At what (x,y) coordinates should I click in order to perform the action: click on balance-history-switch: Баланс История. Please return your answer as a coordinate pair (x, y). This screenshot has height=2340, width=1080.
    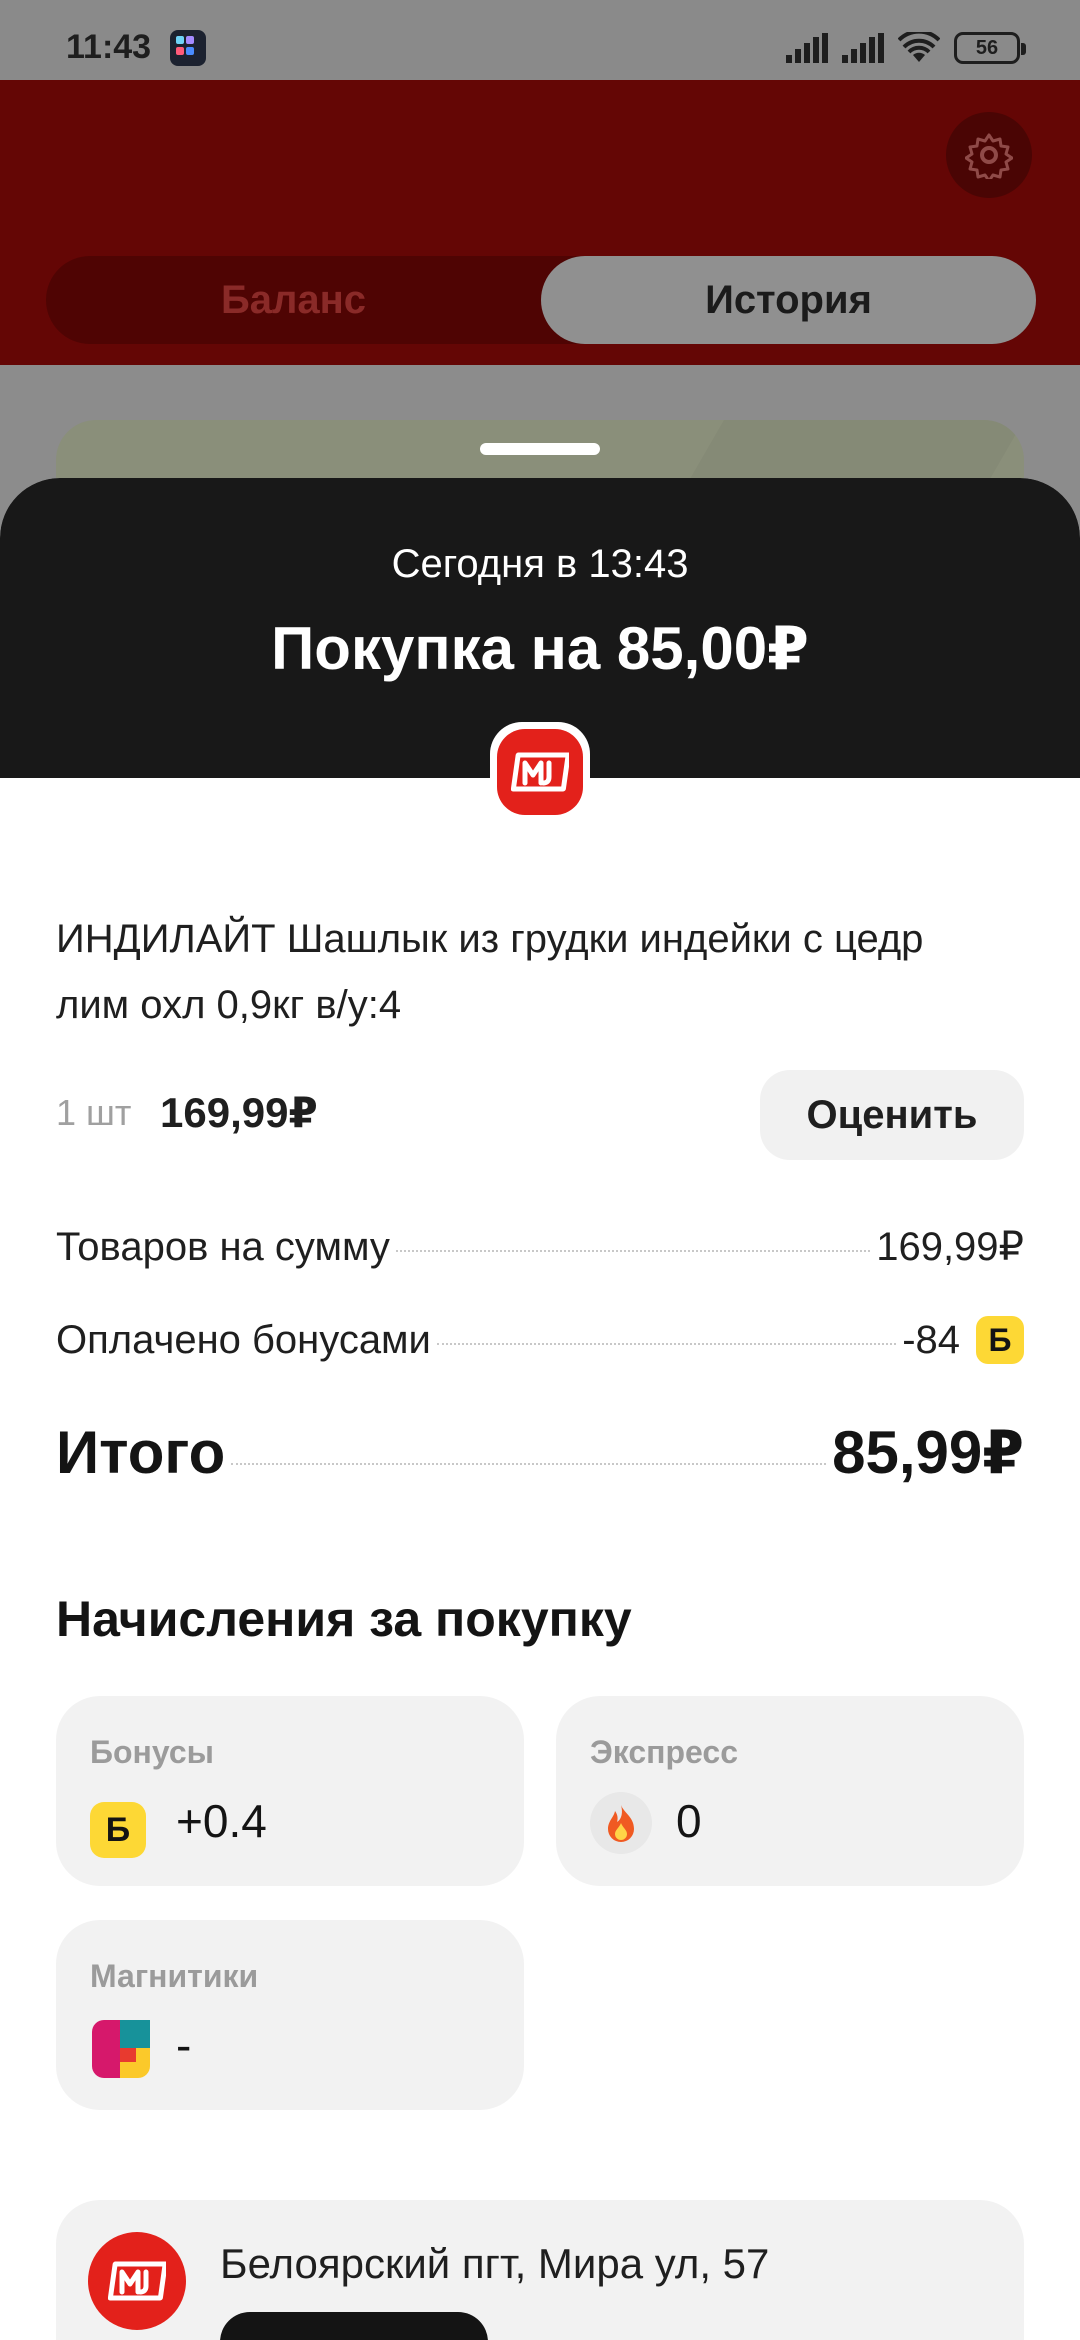
    Looking at the image, I should click on (541, 300).